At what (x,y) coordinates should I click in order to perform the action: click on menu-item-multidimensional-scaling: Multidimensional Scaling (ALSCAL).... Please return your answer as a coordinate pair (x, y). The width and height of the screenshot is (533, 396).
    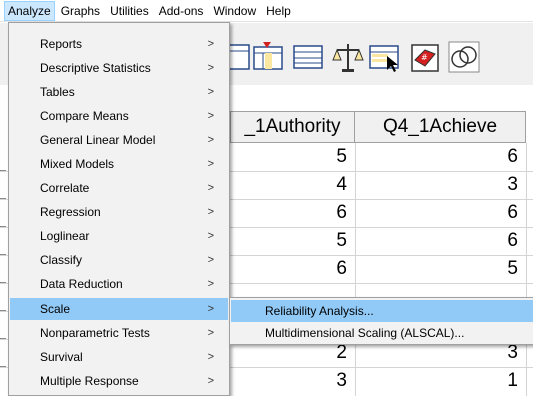
    Looking at the image, I should click on (382, 333).